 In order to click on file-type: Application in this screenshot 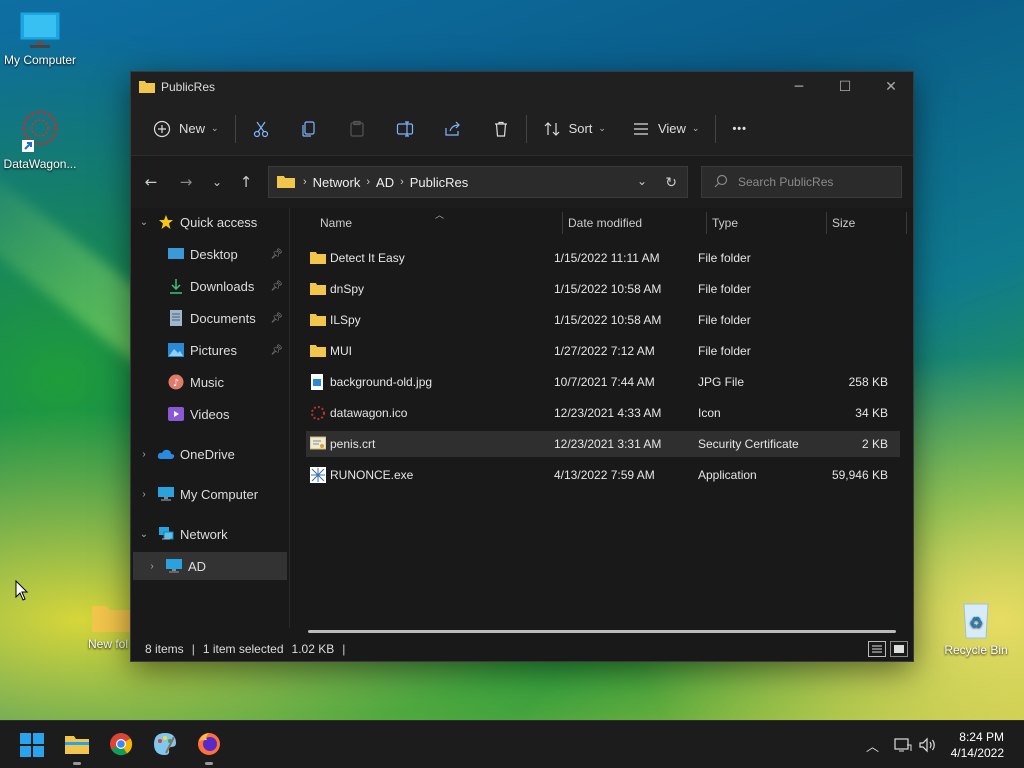, I will do `click(727, 475)`.